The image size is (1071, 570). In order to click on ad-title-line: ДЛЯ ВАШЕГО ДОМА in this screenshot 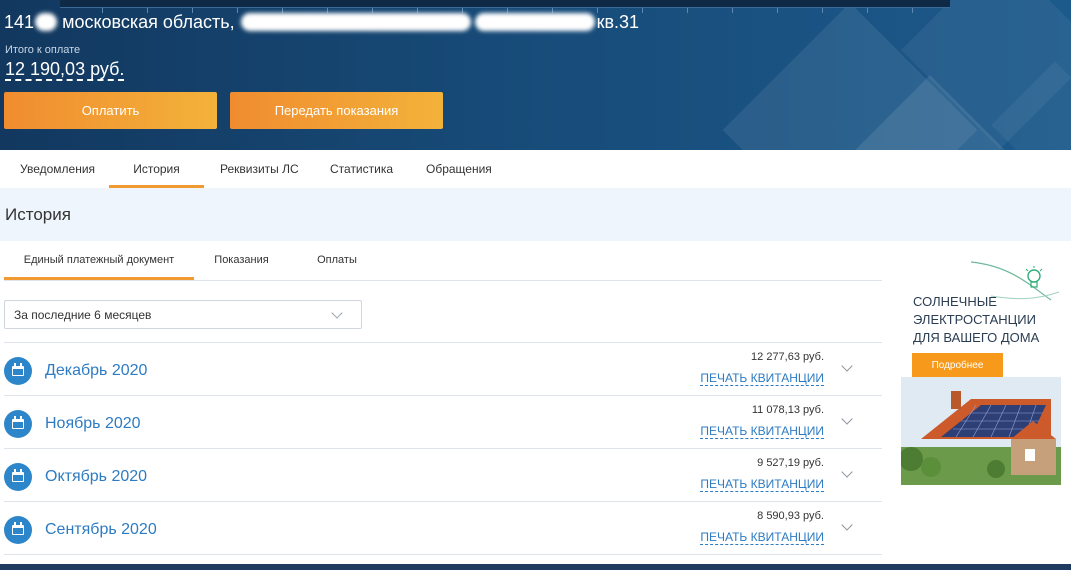, I will do `click(976, 337)`.